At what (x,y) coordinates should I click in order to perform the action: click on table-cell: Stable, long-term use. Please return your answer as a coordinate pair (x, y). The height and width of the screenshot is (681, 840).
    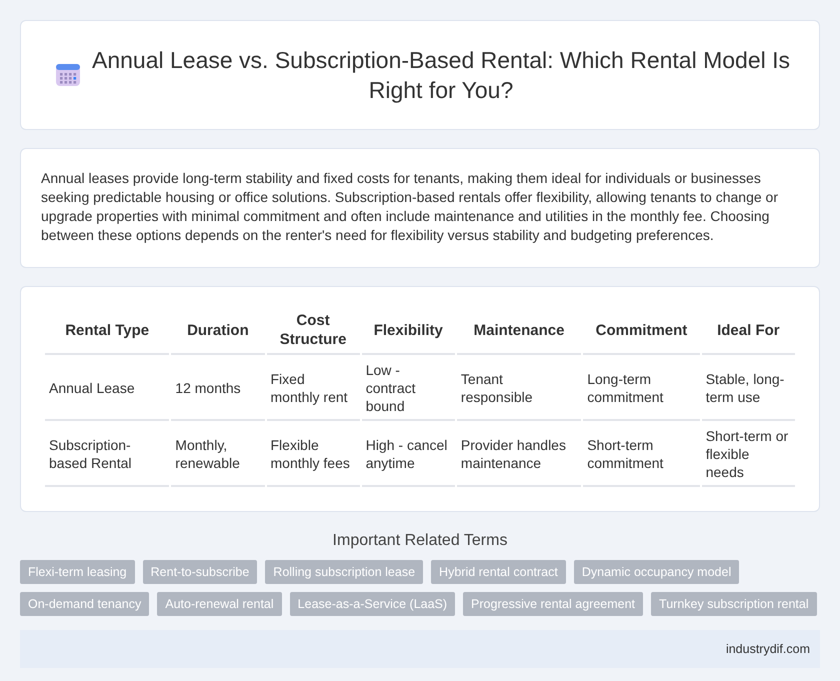
    Looking at the image, I should click on (748, 389).